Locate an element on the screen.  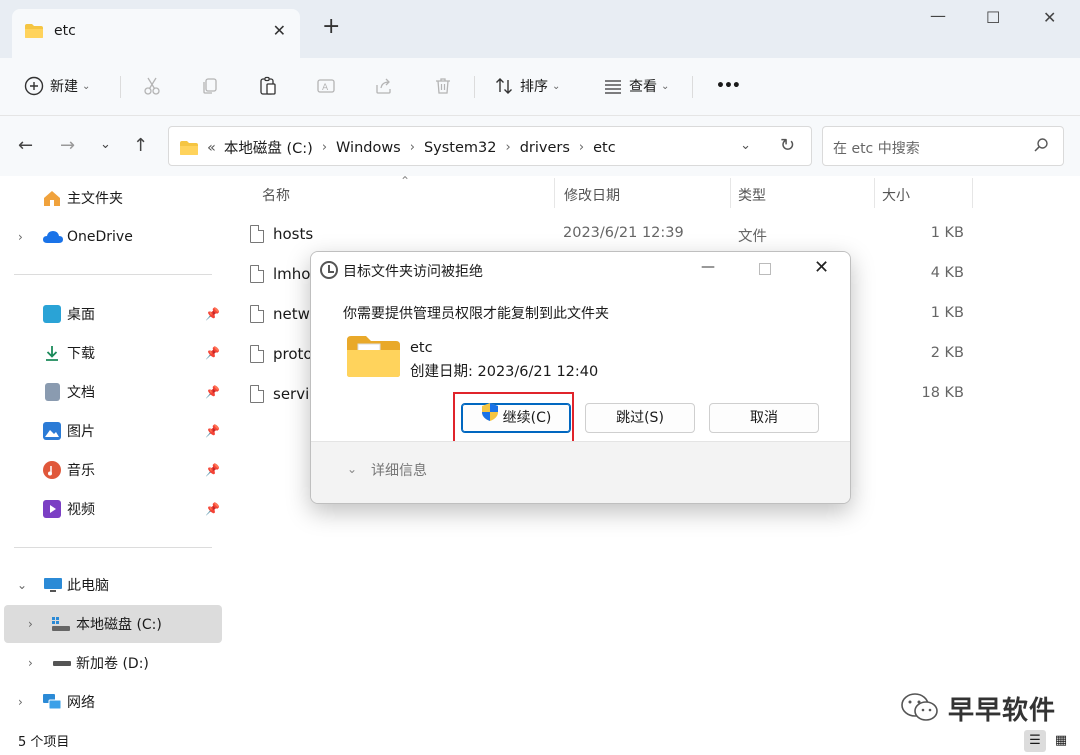
dialog-title: 目标文件夹访问被拒绝 is located at coordinates (413, 272).